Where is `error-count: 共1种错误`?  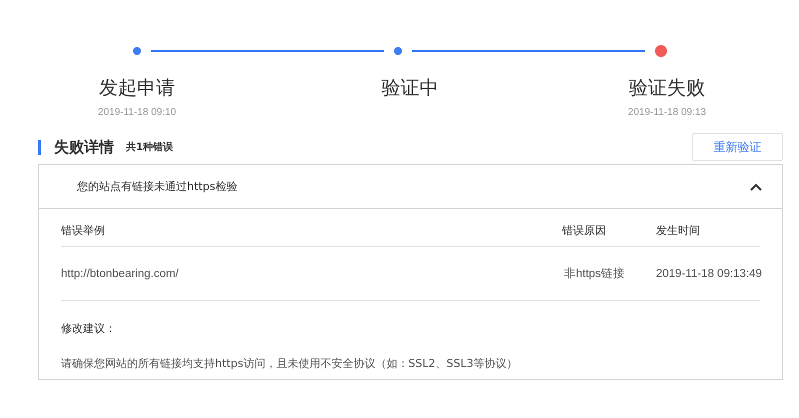 error-count: 共1种错误 is located at coordinates (149, 147).